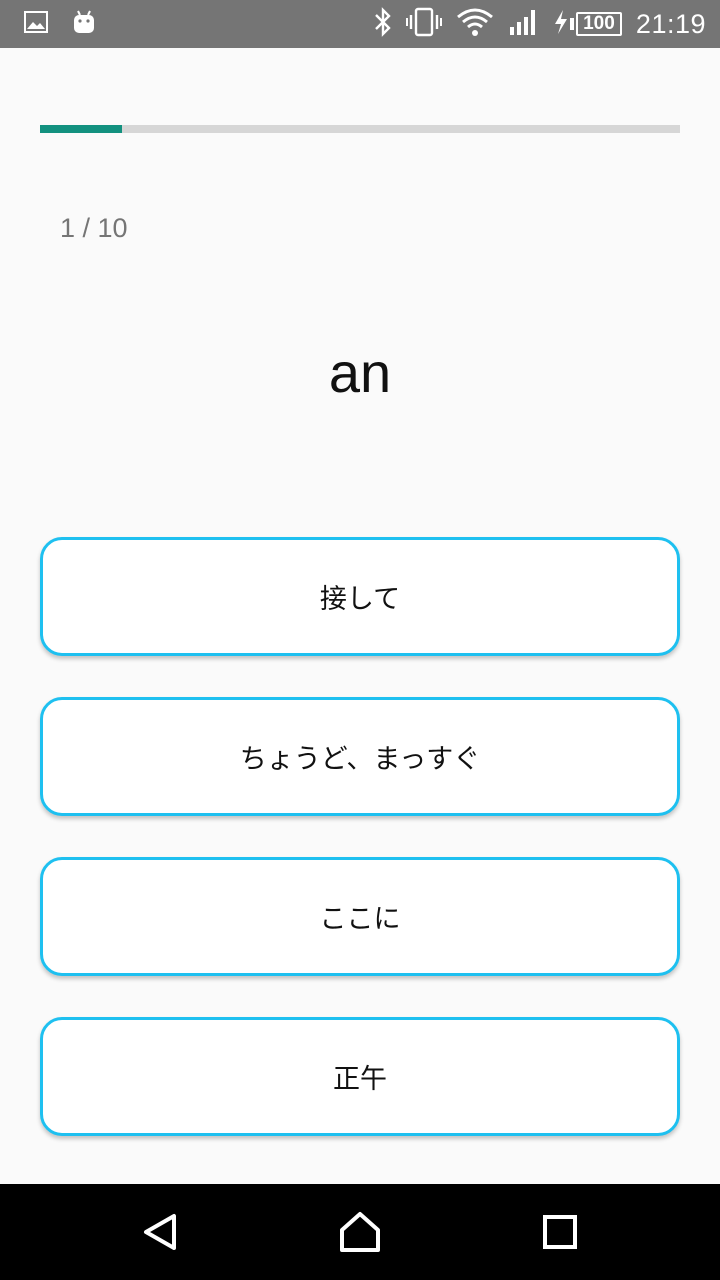  I want to click on clock: 21:19, so click(670, 23).